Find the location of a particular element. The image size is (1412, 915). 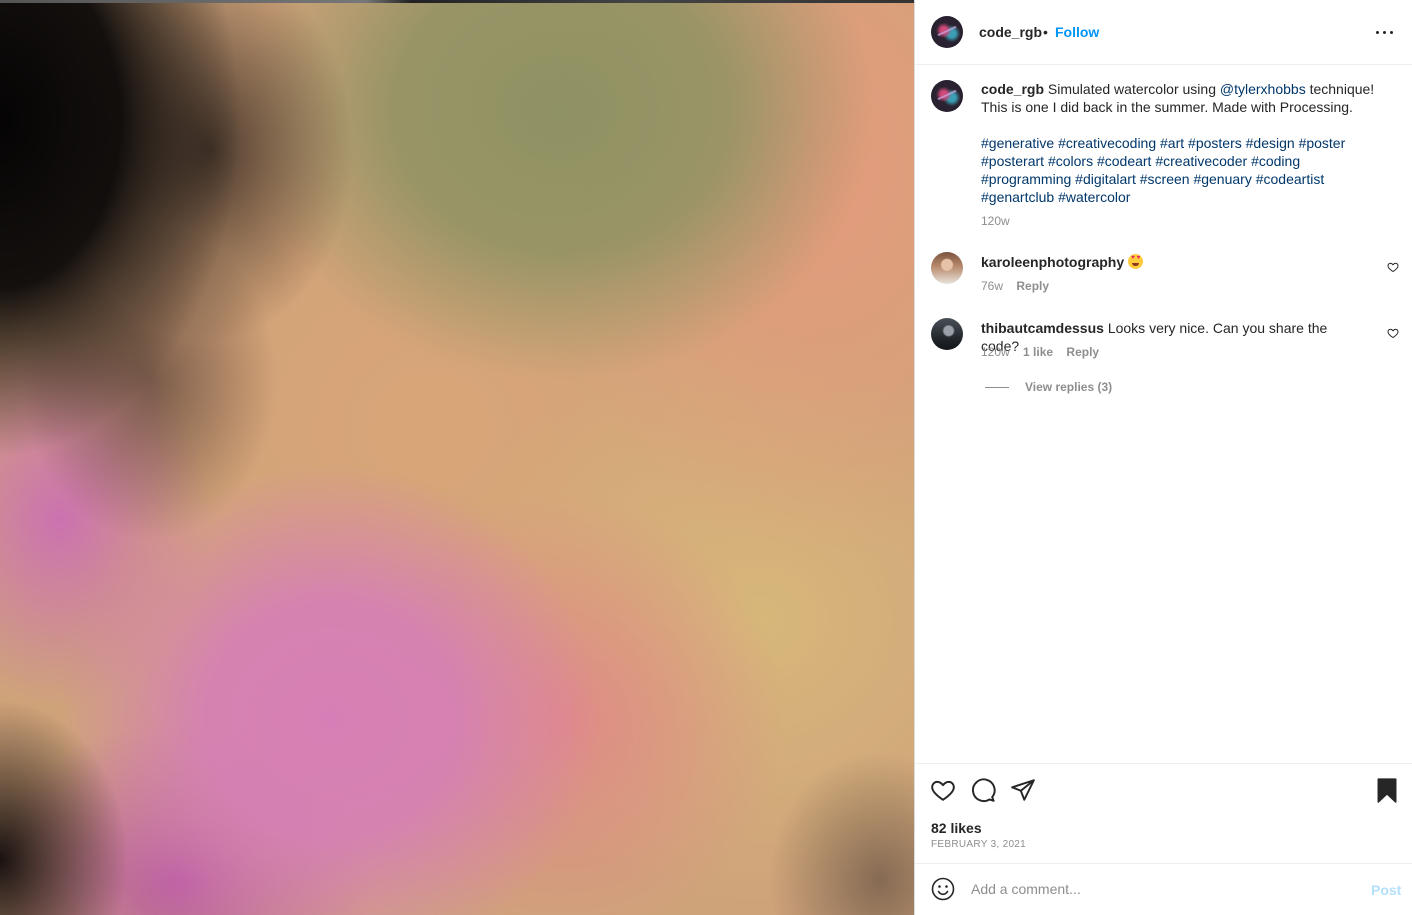

hashtag-link: #genartclub is located at coordinates (1017, 197).